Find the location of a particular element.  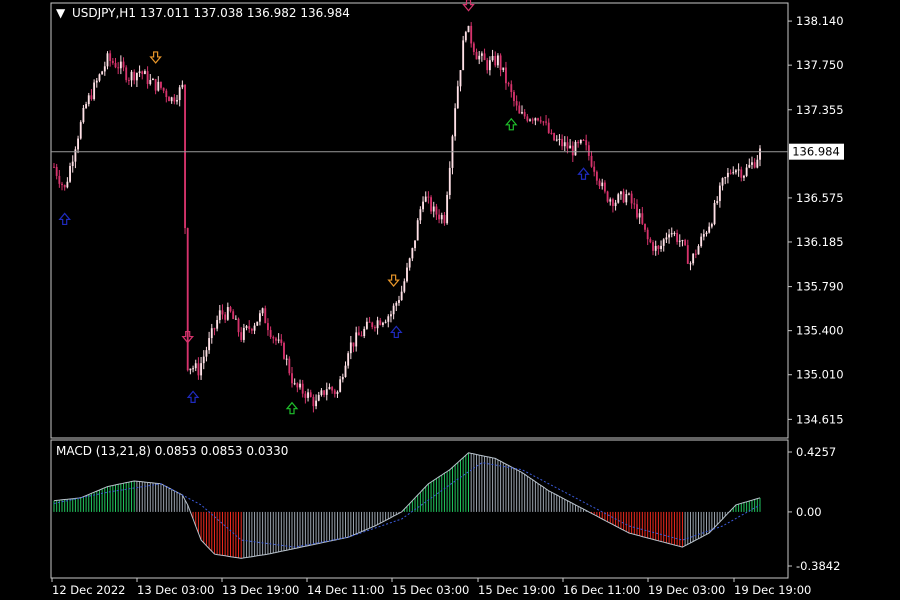

price-tick-label: 136.575 is located at coordinates (820, 198).